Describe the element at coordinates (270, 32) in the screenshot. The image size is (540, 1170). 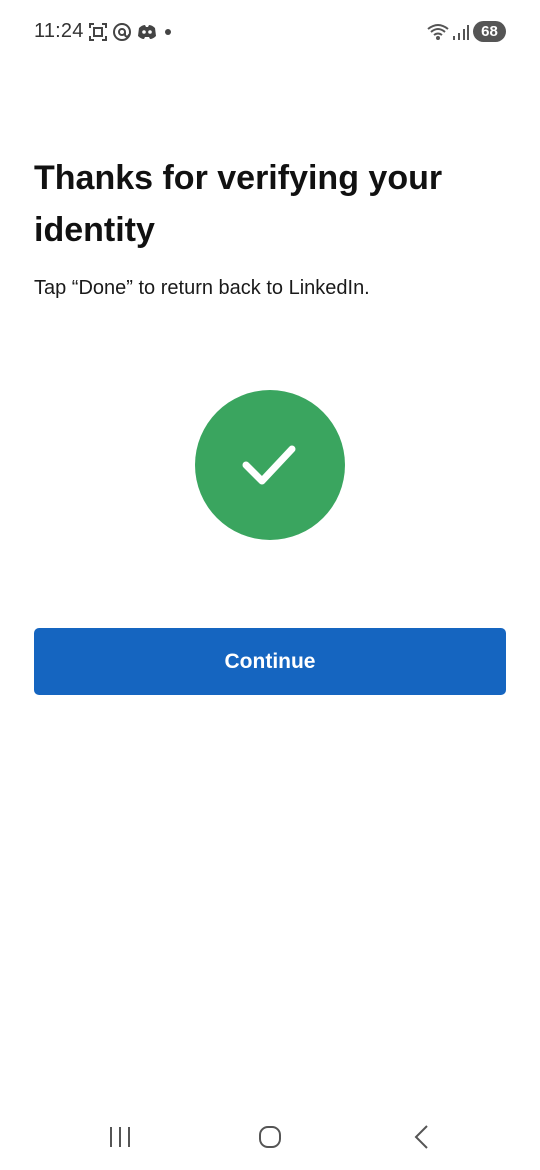
I see `status-bar: 11:24 68` at that location.